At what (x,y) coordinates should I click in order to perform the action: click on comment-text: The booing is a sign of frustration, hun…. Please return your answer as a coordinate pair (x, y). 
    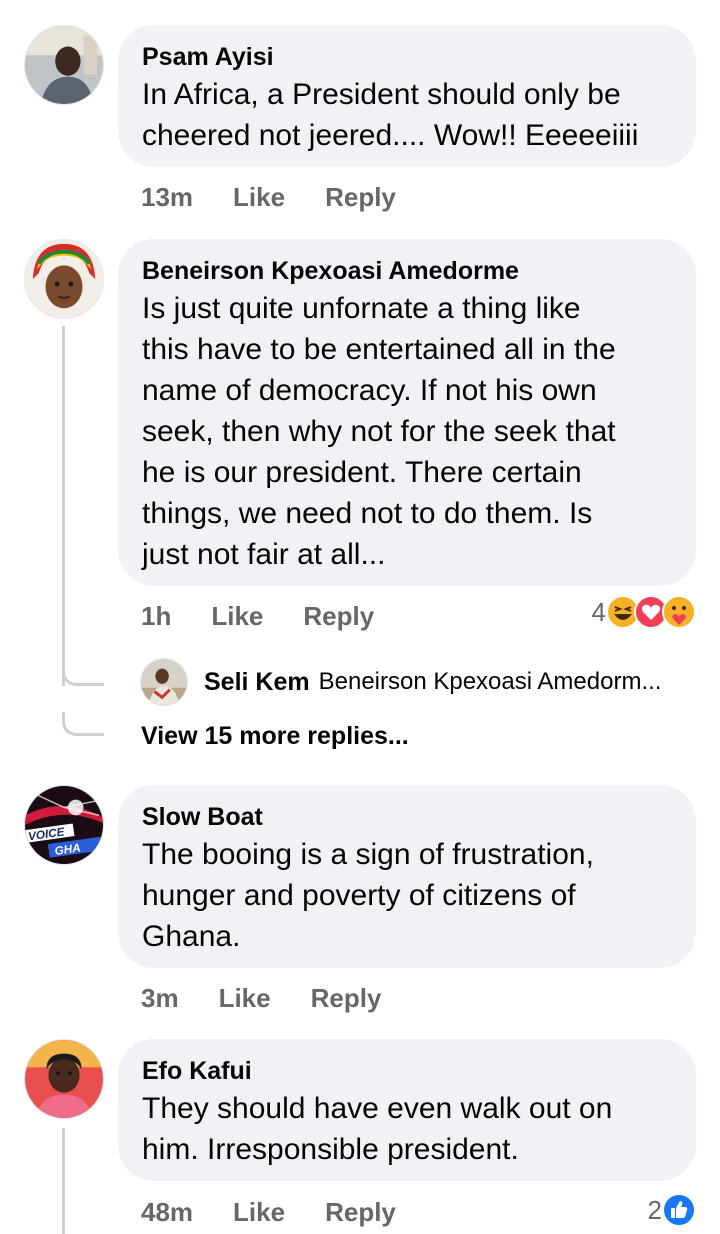
    Looking at the image, I should click on (368, 895).